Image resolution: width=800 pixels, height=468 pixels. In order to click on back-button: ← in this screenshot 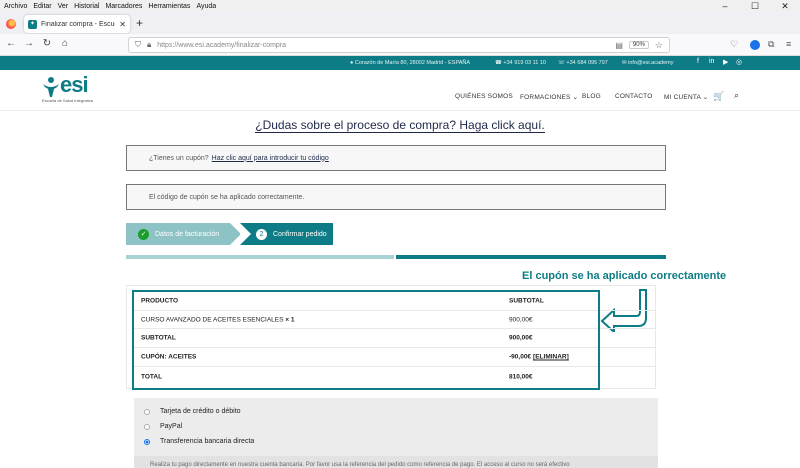, I will do `click(11, 43)`.